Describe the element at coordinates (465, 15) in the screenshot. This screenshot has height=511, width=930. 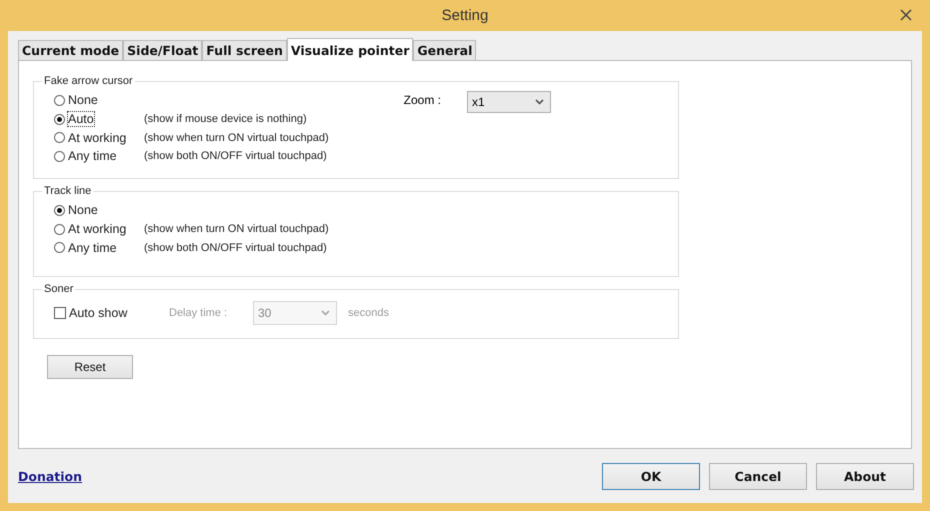
I see `window-title: Setting` at that location.